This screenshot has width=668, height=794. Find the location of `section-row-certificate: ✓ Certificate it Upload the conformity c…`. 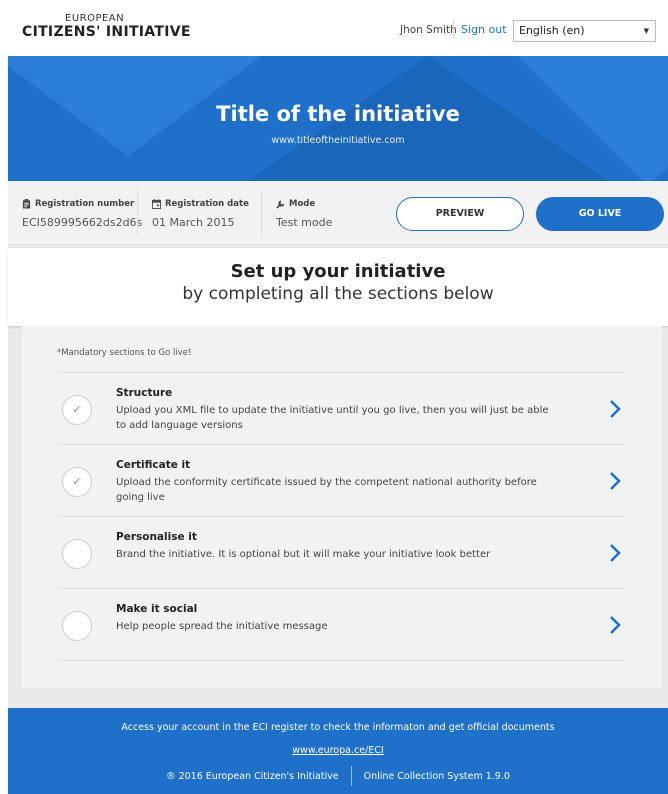

section-row-certificate: ✓ Certificate it Upload the conformity c… is located at coordinates (342, 480).